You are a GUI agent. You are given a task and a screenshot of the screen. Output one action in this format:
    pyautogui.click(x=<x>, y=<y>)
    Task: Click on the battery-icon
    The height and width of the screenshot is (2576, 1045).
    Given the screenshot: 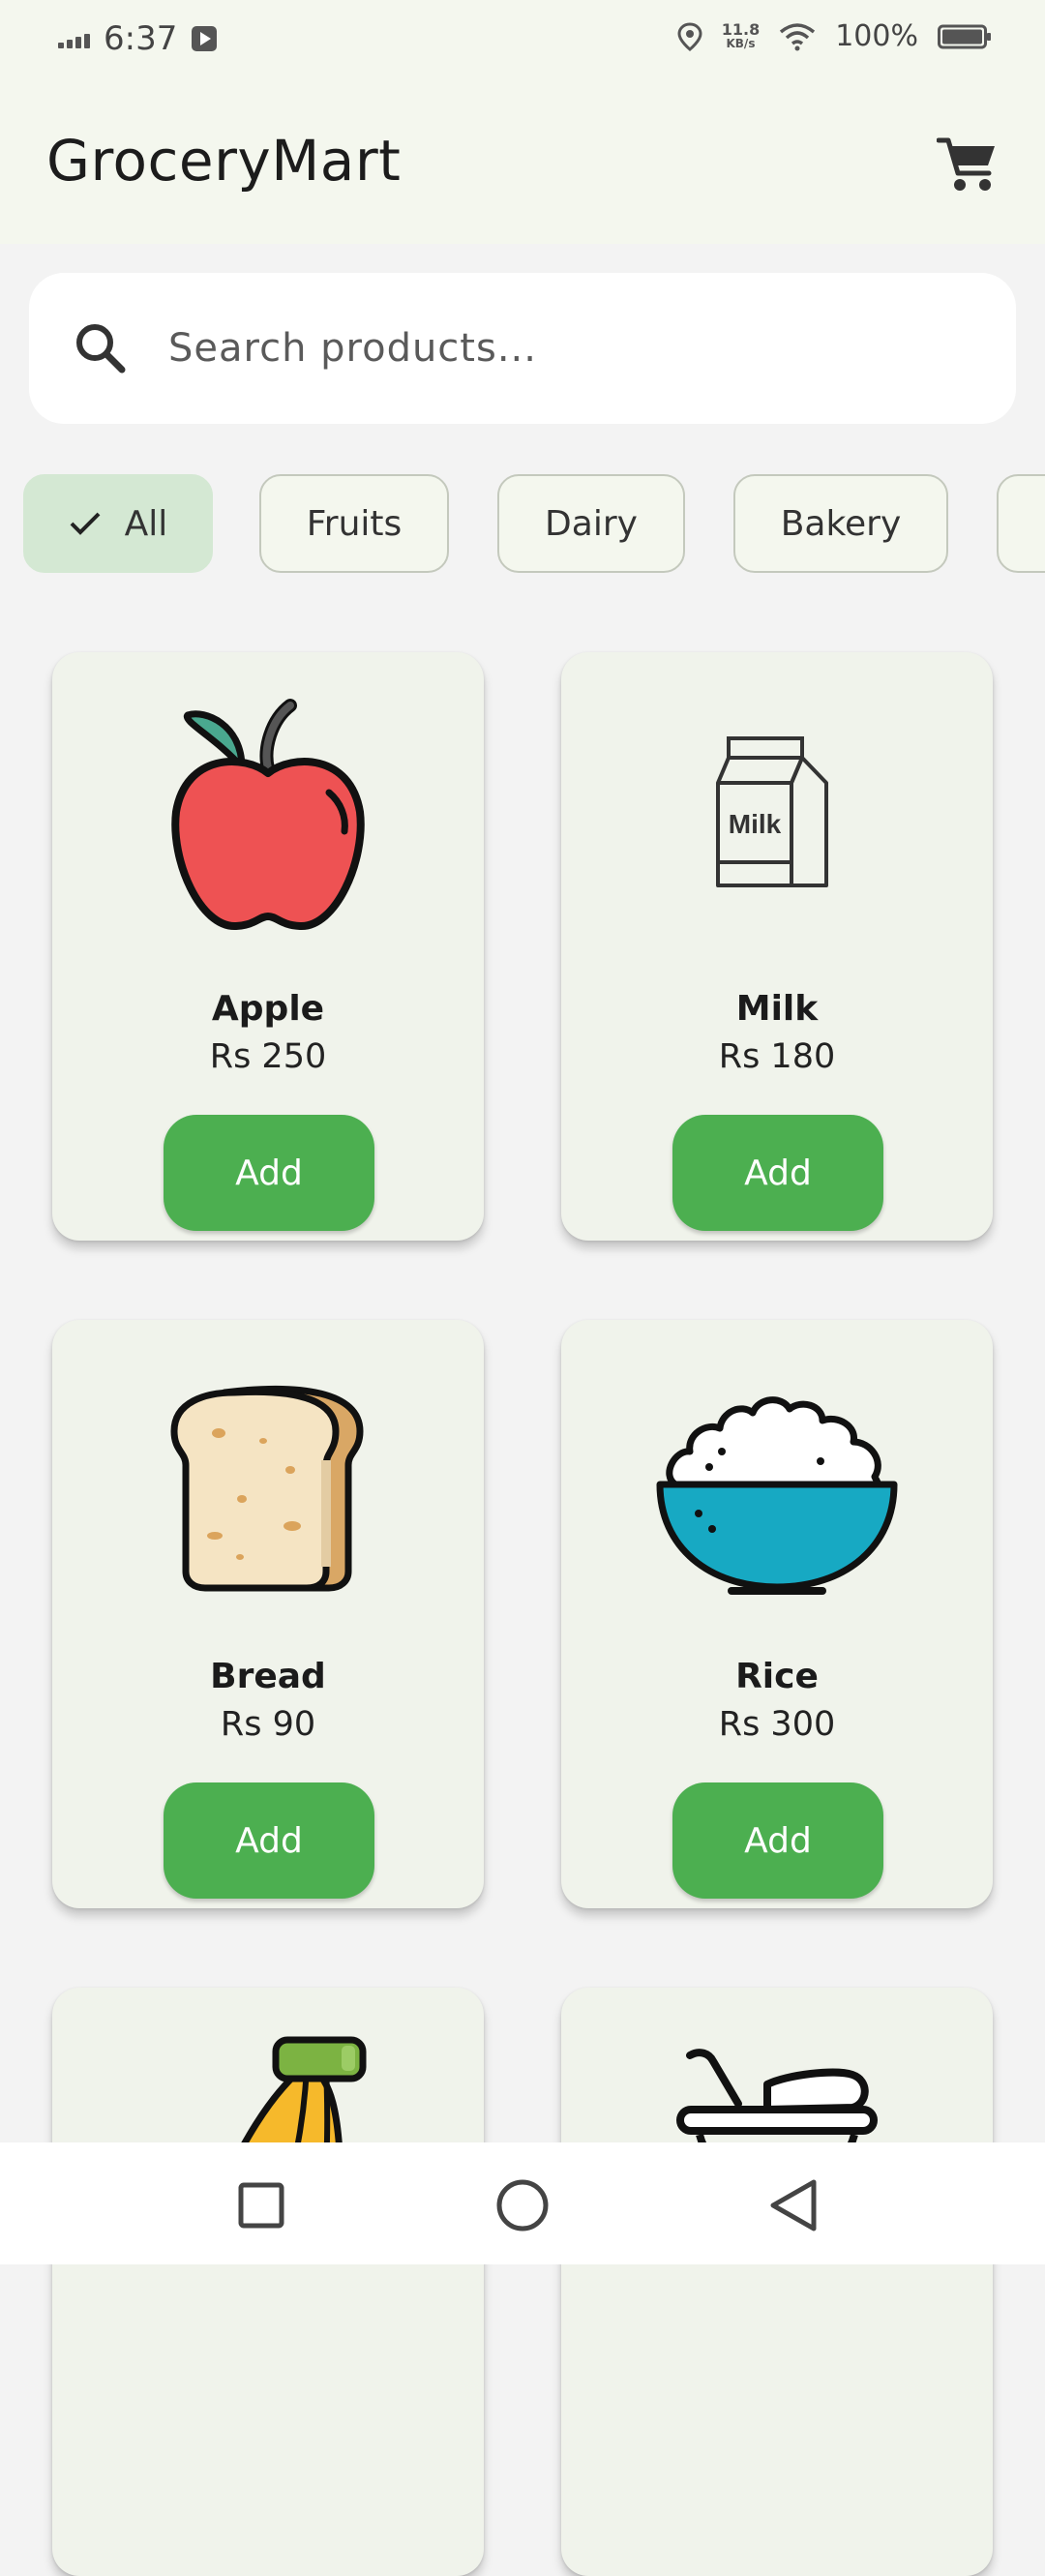 What is the action you would take?
    pyautogui.click(x=964, y=36)
    